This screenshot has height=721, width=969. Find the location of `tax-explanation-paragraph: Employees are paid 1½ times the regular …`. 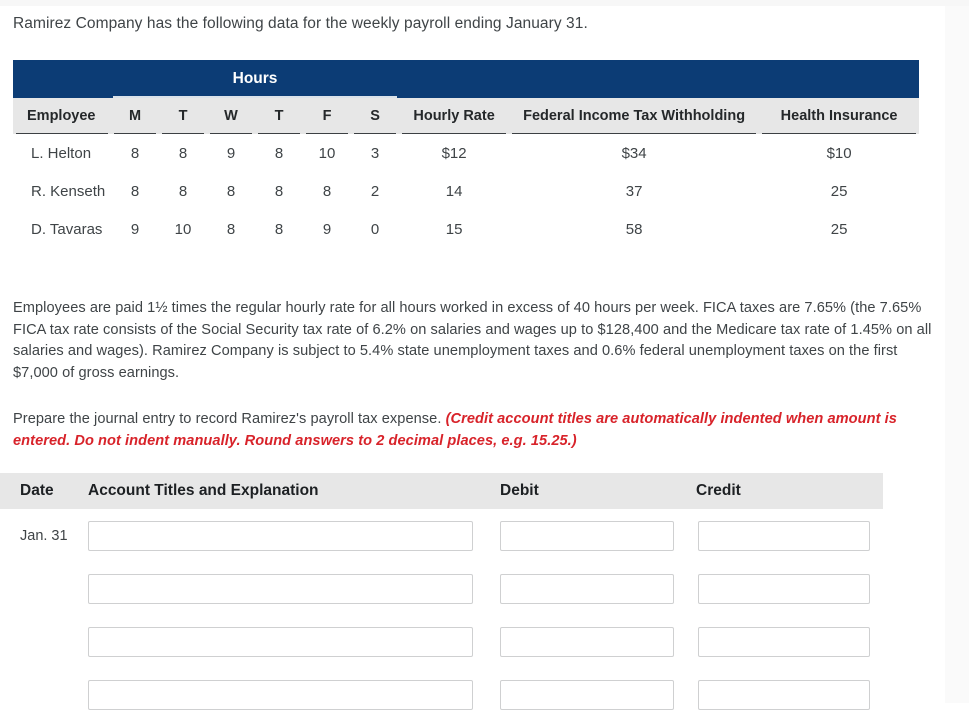

tax-explanation-paragraph: Employees are paid 1½ times the regular … is located at coordinates (472, 340).